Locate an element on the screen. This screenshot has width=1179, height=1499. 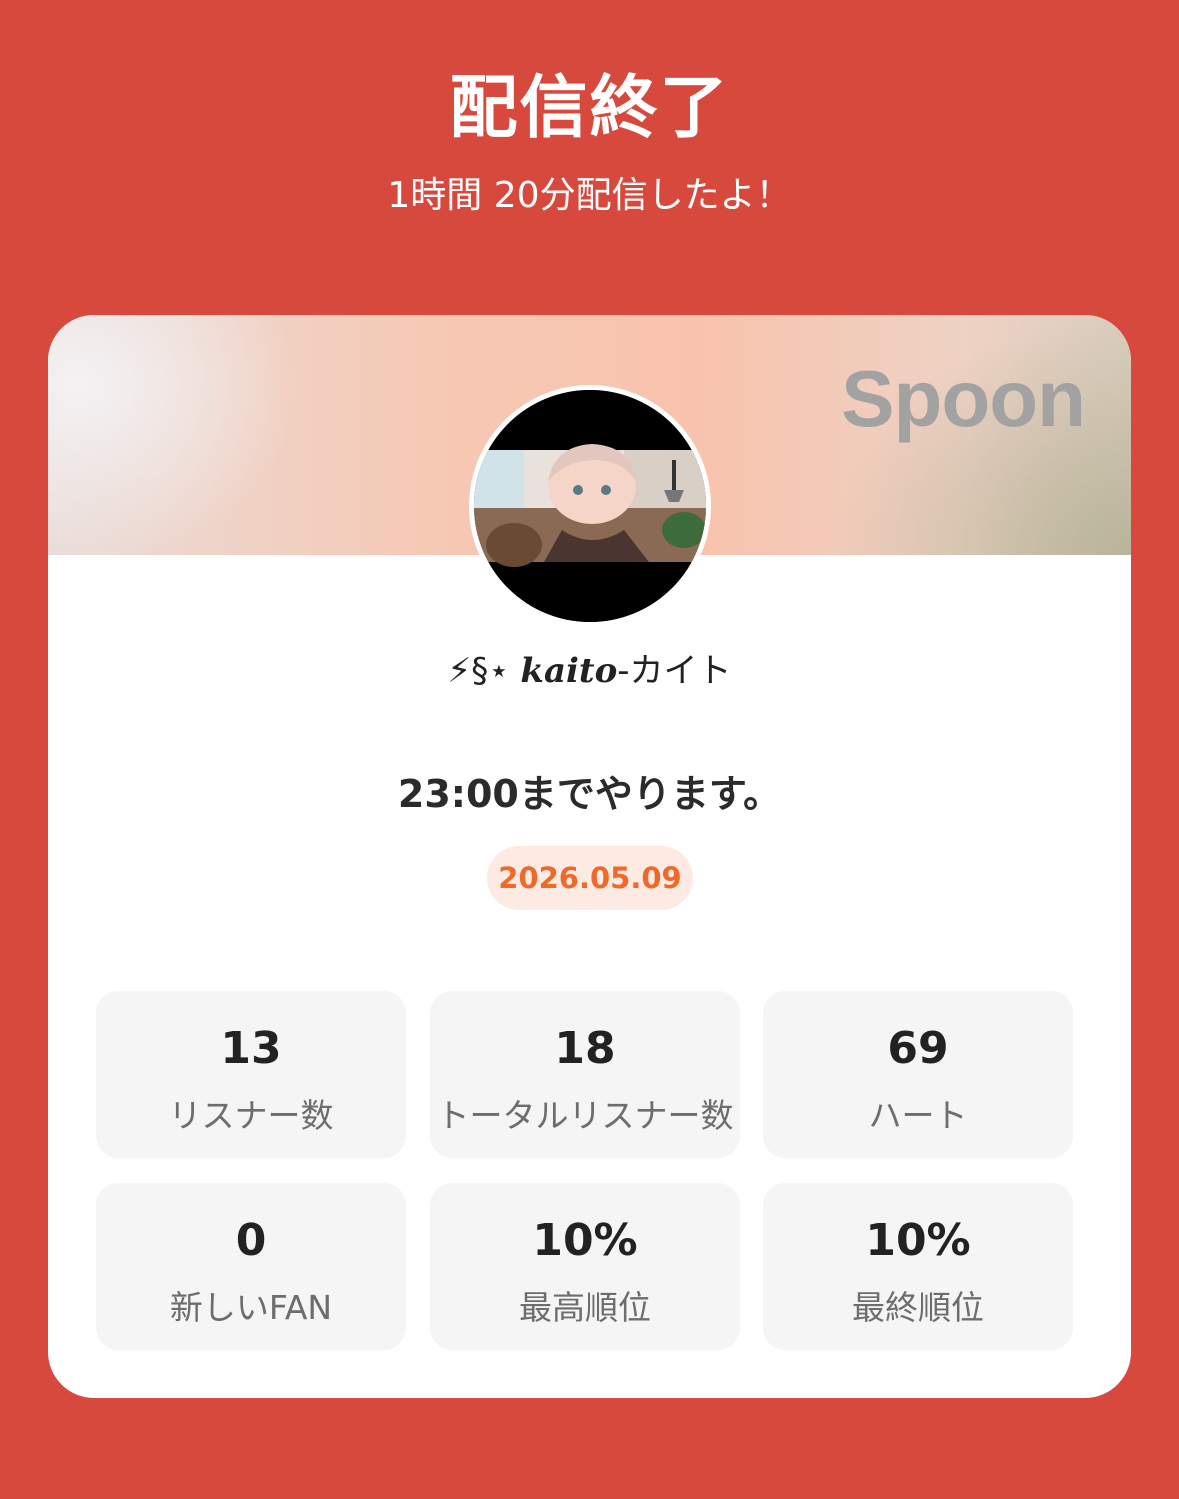
date-badge: 2026.05.09 is located at coordinates (590, 878).